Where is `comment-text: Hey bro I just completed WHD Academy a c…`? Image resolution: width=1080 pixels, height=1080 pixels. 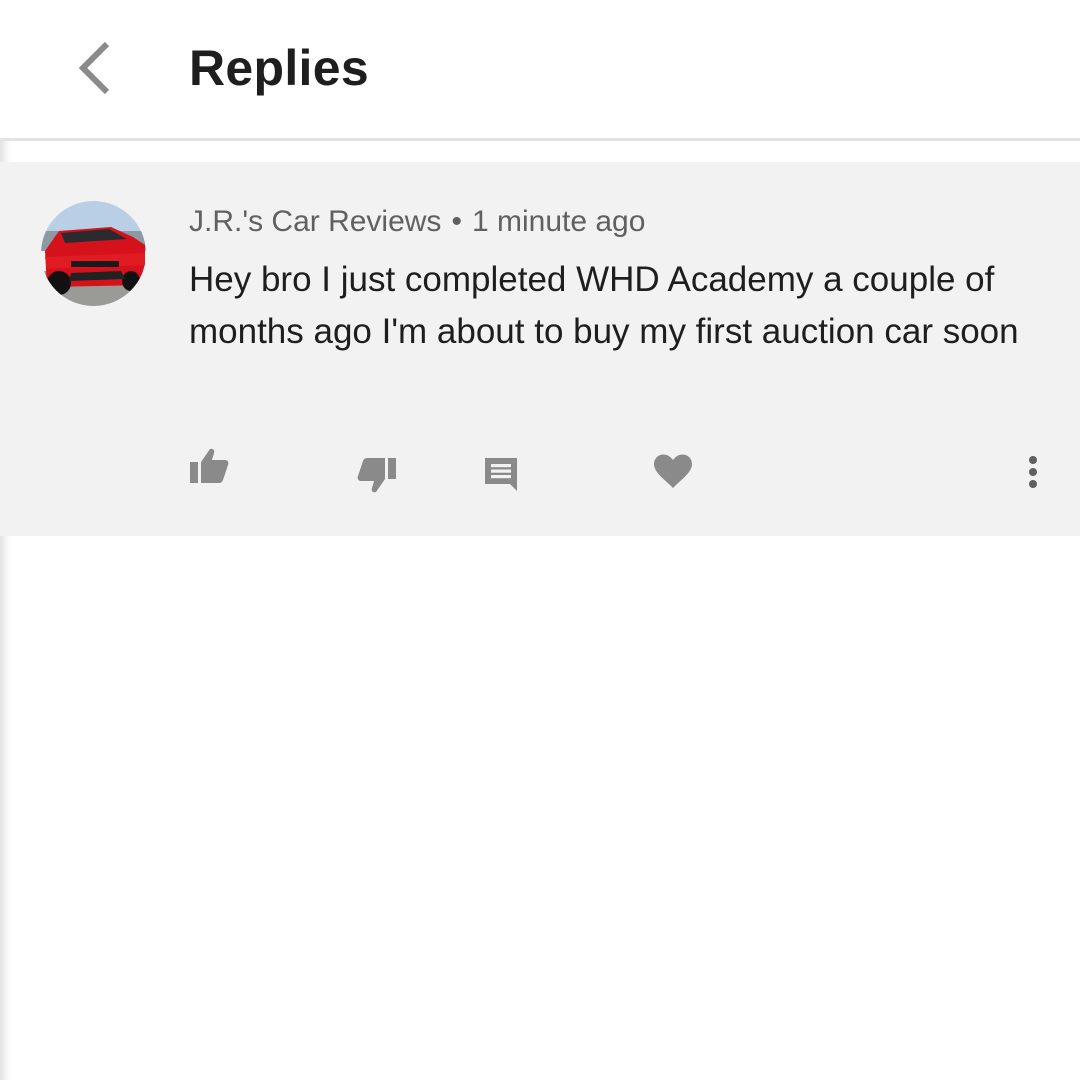
comment-text: Hey bro I just completed WHD Academy a c… is located at coordinates (604, 305).